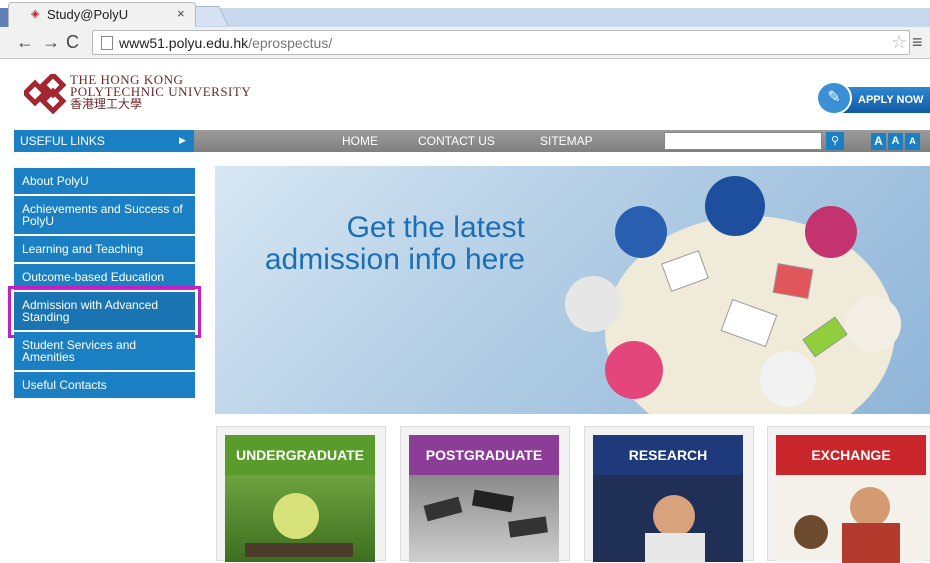  I want to click on address-bar: www51.polyu.edu.hk/eprospectus/, so click(501, 42).